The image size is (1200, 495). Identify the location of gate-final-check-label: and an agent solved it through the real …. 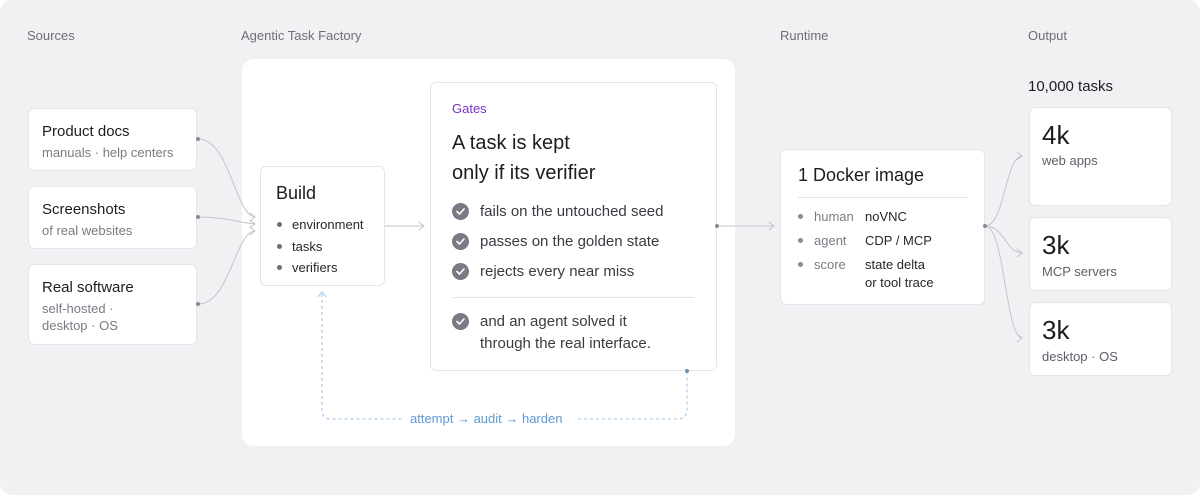
(565, 333).